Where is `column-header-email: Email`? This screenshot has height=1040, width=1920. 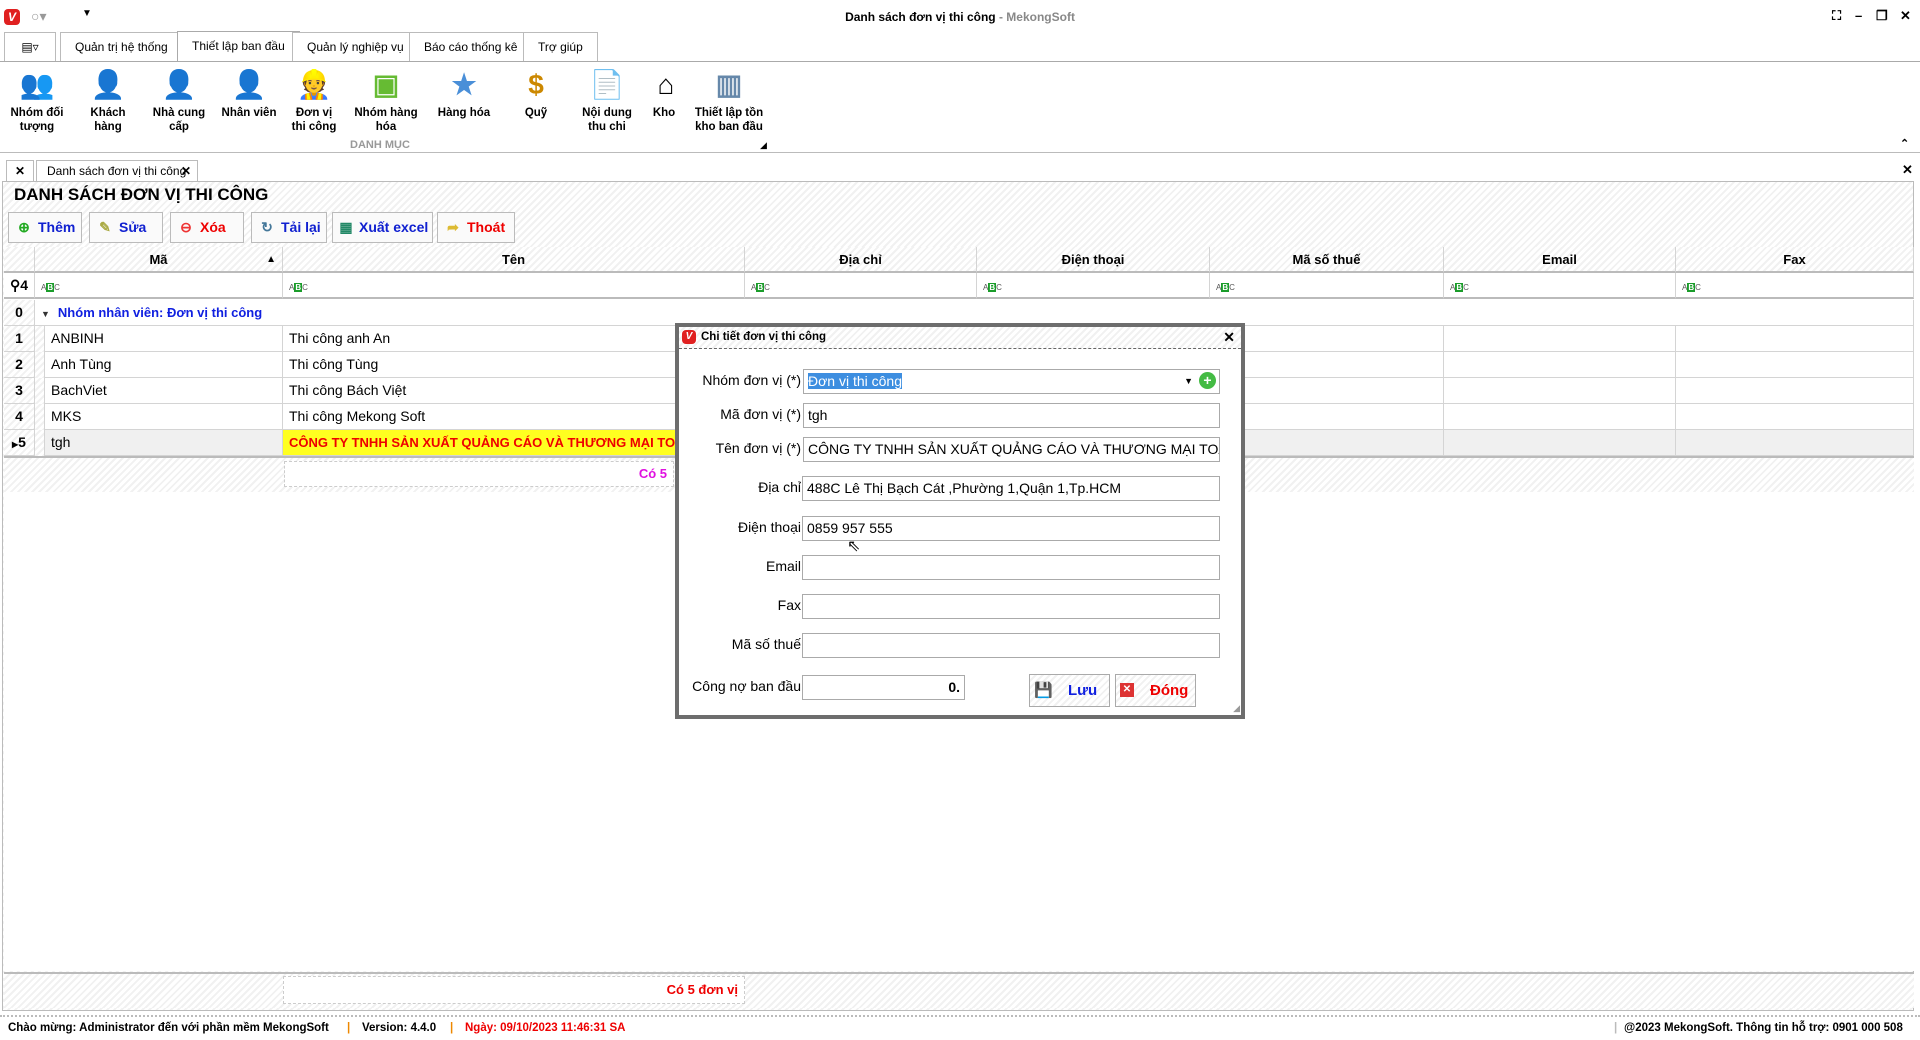
column-header-email: Email is located at coordinates (1560, 260).